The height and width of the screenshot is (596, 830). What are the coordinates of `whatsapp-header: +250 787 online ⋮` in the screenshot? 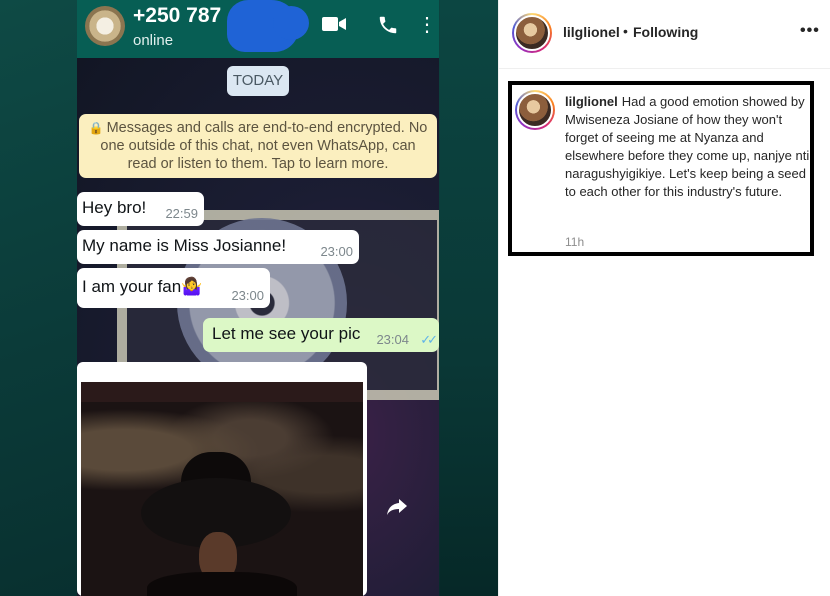 It's located at (258, 29).